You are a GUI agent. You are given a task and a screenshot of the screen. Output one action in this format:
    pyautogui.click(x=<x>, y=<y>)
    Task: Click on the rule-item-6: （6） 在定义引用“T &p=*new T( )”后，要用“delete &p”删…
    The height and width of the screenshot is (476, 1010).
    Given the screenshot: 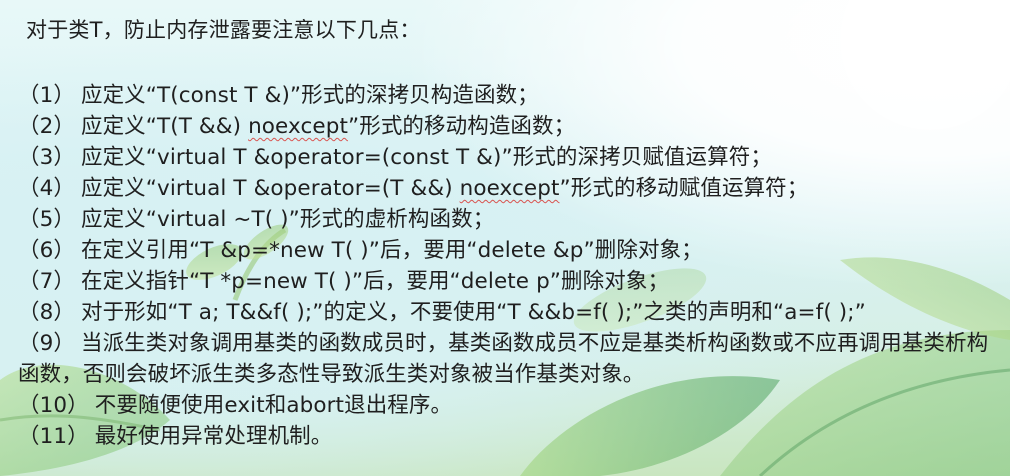 What is the action you would take?
    pyautogui.click(x=508, y=250)
    